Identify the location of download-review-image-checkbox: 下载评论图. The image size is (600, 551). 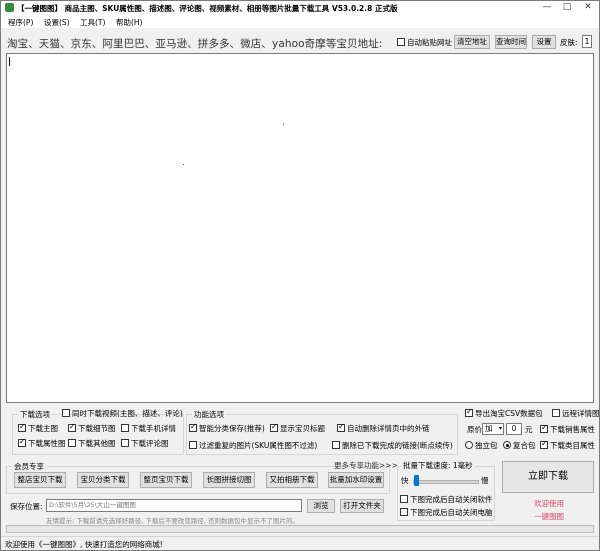
(145, 444).